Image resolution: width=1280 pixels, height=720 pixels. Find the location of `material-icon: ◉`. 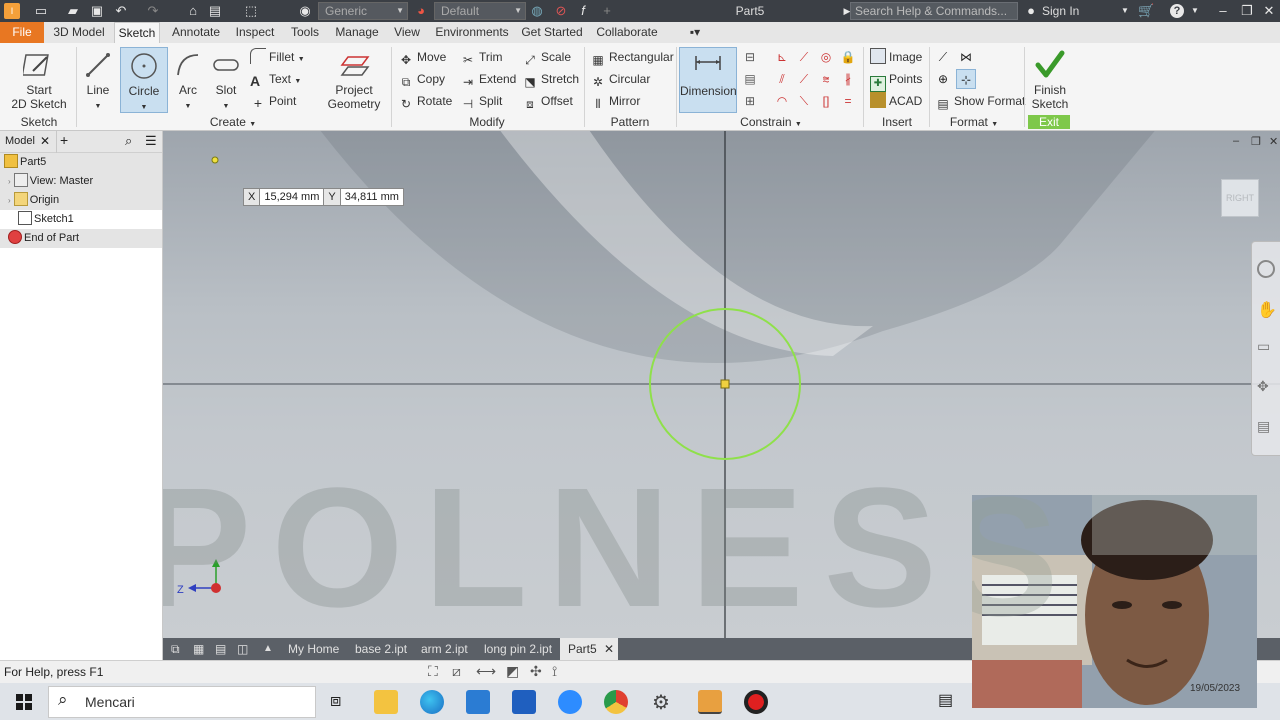

material-icon: ◉ is located at coordinates (305, 11).